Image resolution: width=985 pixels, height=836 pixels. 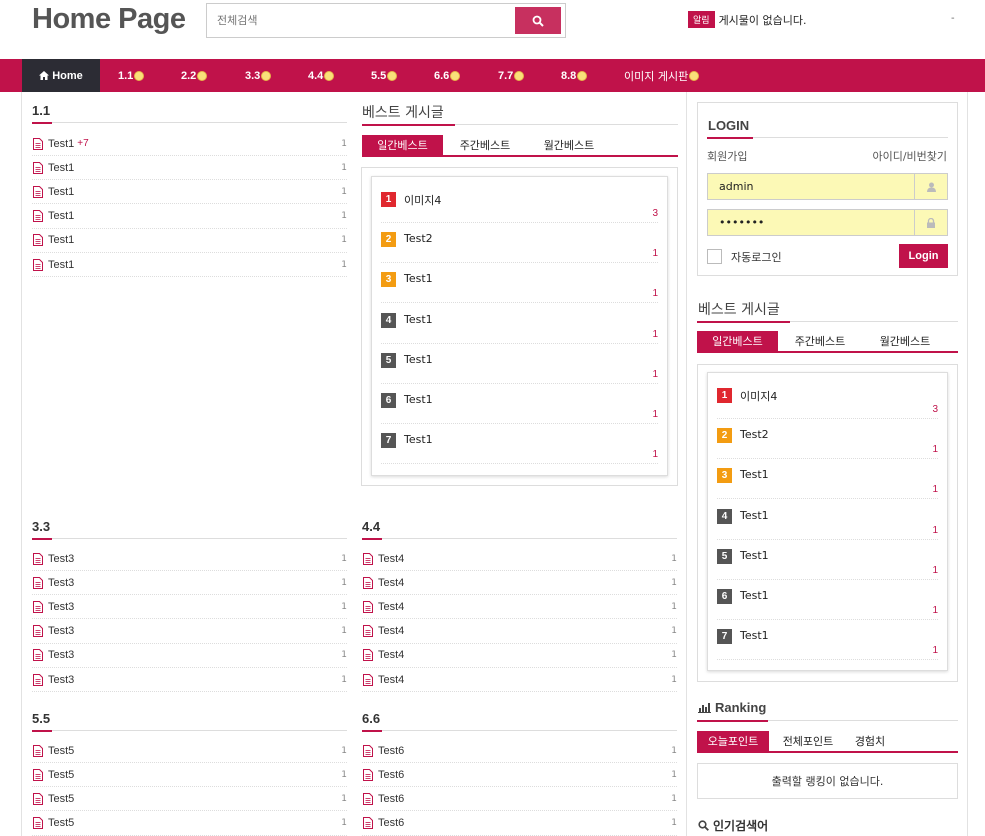 What do you see at coordinates (923, 256) in the screenshot?
I see `login-button: Login` at bounding box center [923, 256].